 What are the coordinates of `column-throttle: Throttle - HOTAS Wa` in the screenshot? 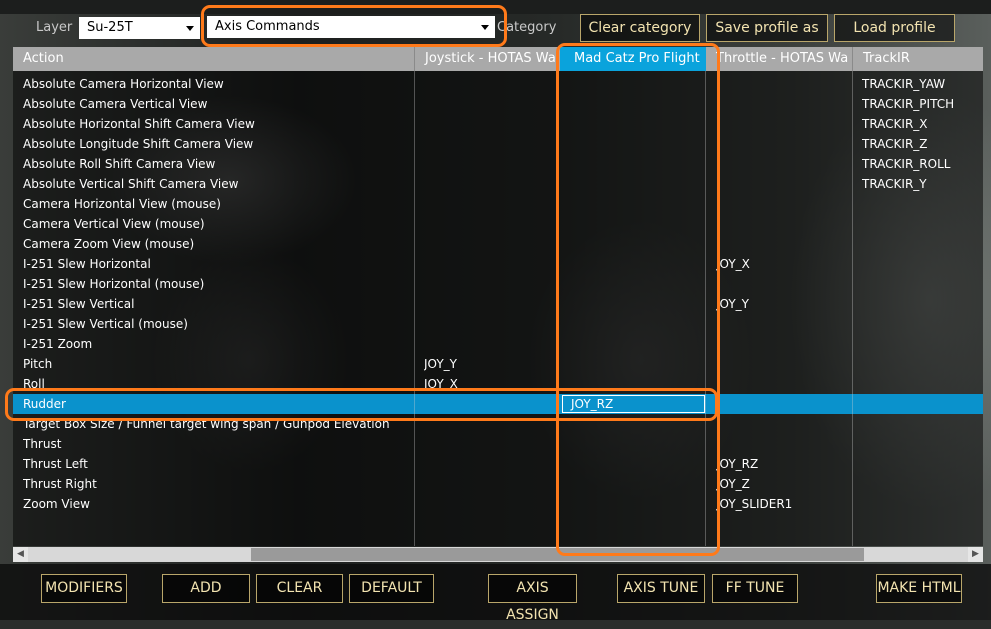 It's located at (779, 59).